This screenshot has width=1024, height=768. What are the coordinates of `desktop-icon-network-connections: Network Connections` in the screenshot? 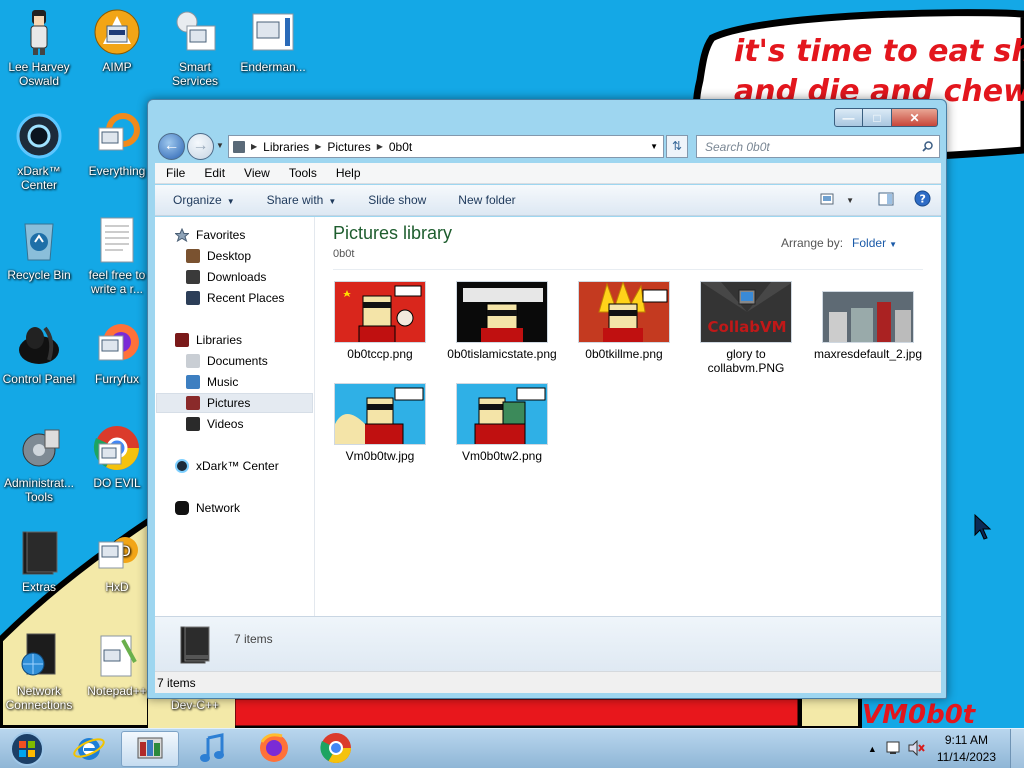 It's located at (39, 672).